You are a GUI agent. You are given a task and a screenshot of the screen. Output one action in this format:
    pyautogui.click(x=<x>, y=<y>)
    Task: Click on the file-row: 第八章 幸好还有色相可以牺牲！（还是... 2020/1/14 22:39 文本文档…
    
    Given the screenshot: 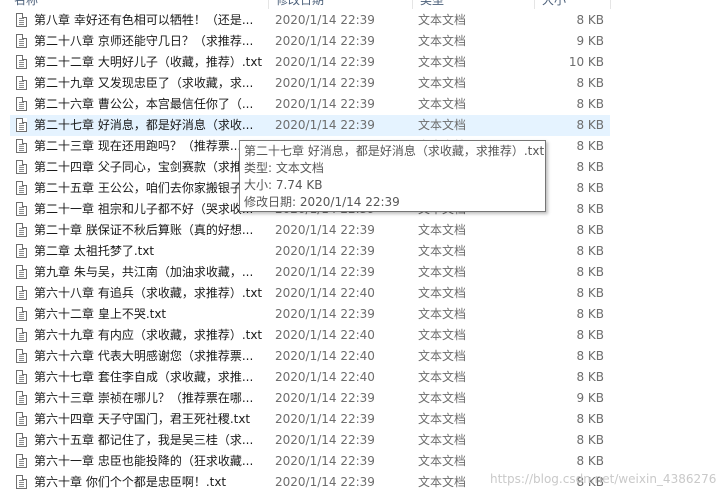 What is the action you would take?
    pyautogui.click(x=310, y=20)
    